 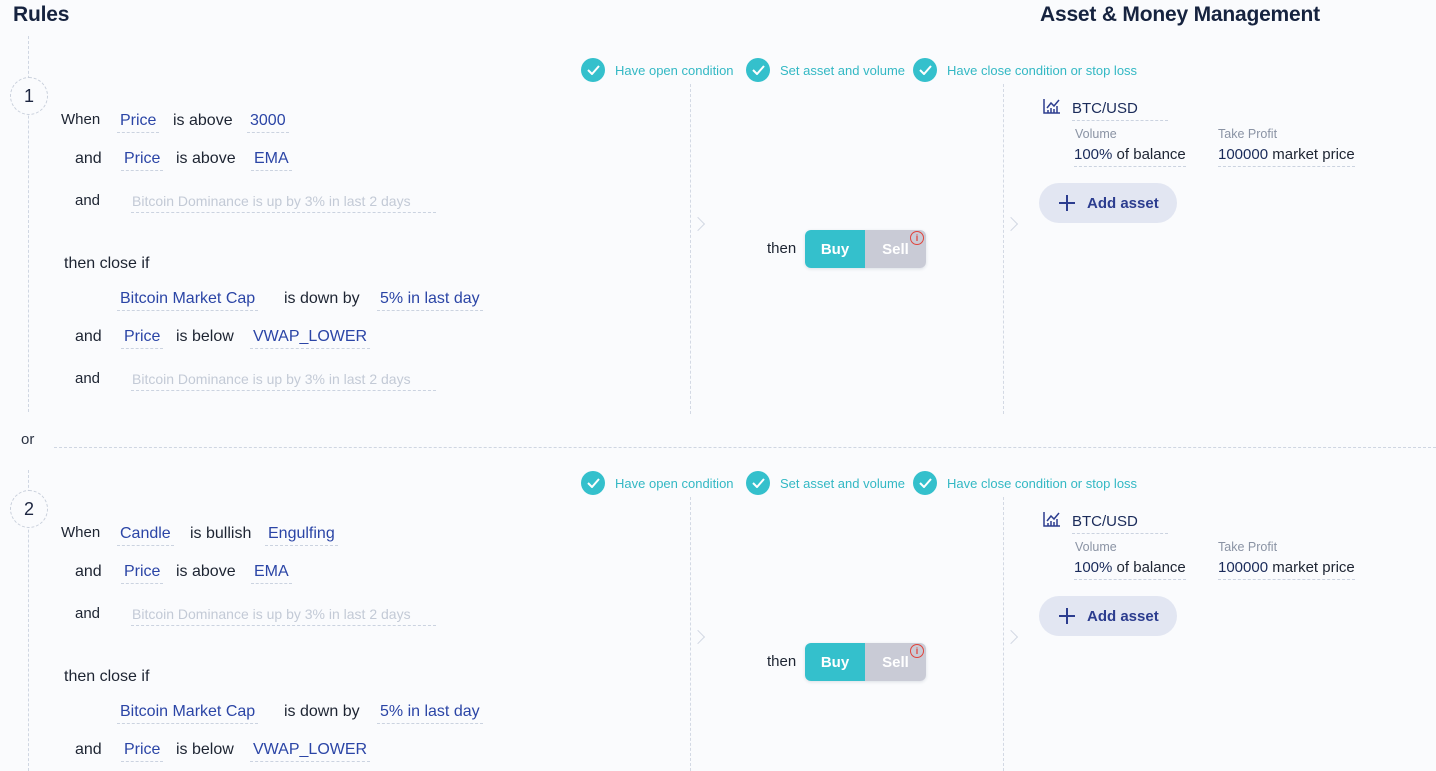 What do you see at coordinates (29, 509) in the screenshot?
I see `rule-number-badge: 2` at bounding box center [29, 509].